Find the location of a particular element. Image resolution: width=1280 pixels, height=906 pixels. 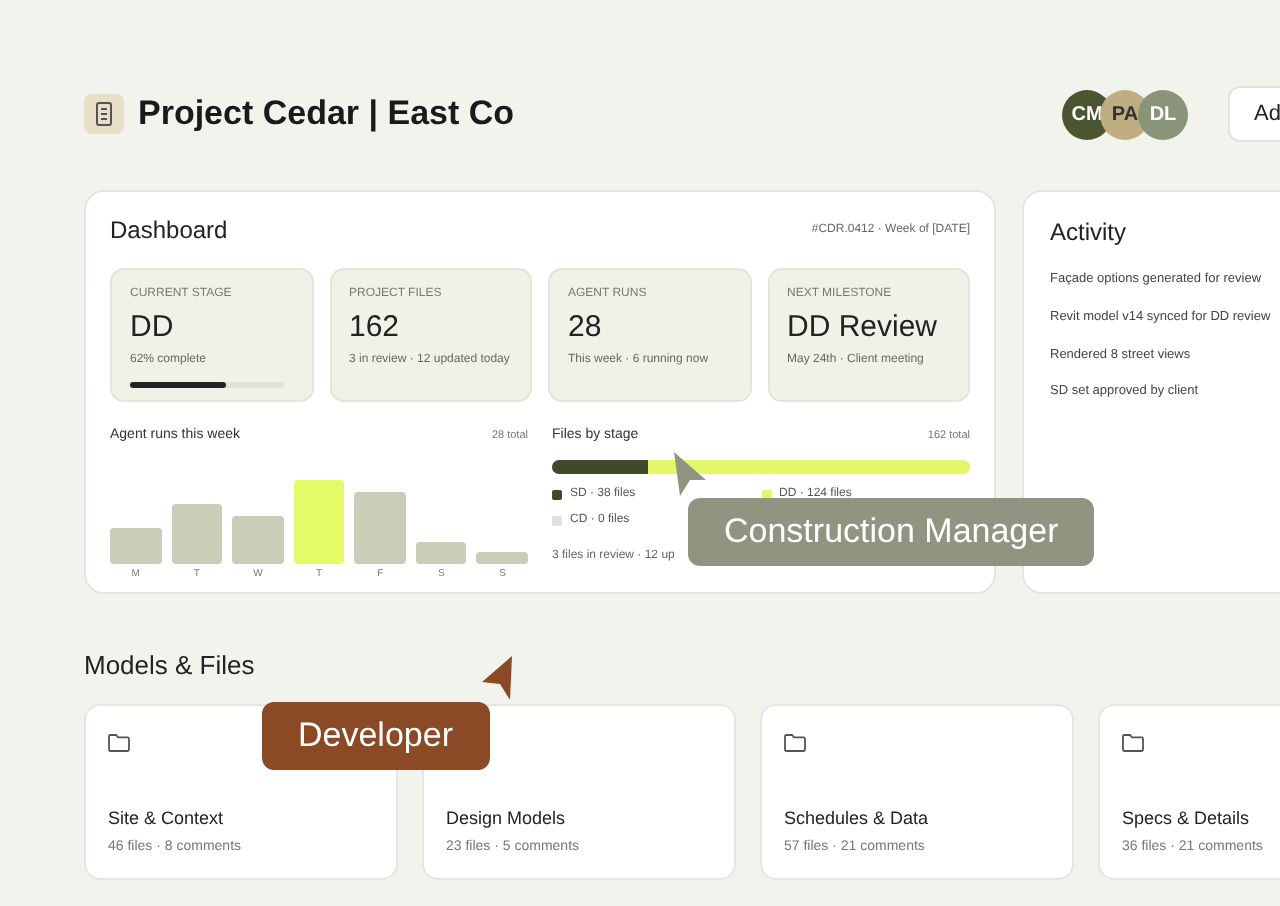

collaborator-tooltip: Construction Manager is located at coordinates (891, 532).